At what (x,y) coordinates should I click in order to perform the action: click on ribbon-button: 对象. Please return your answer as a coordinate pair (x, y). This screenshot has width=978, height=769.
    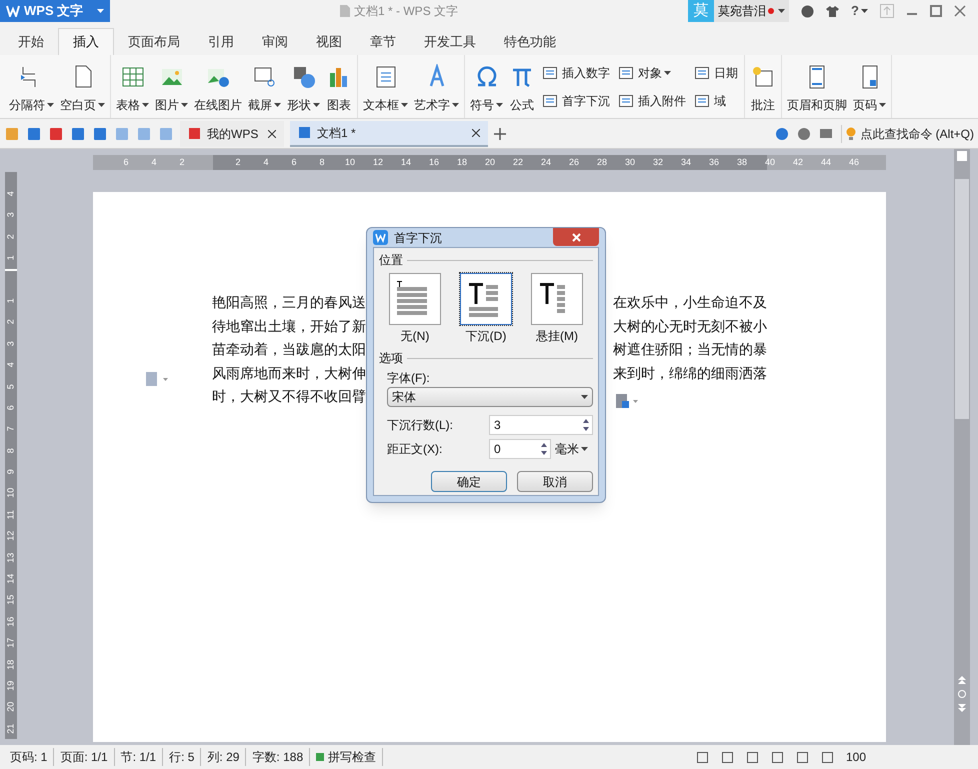
    Looking at the image, I should click on (652, 72).